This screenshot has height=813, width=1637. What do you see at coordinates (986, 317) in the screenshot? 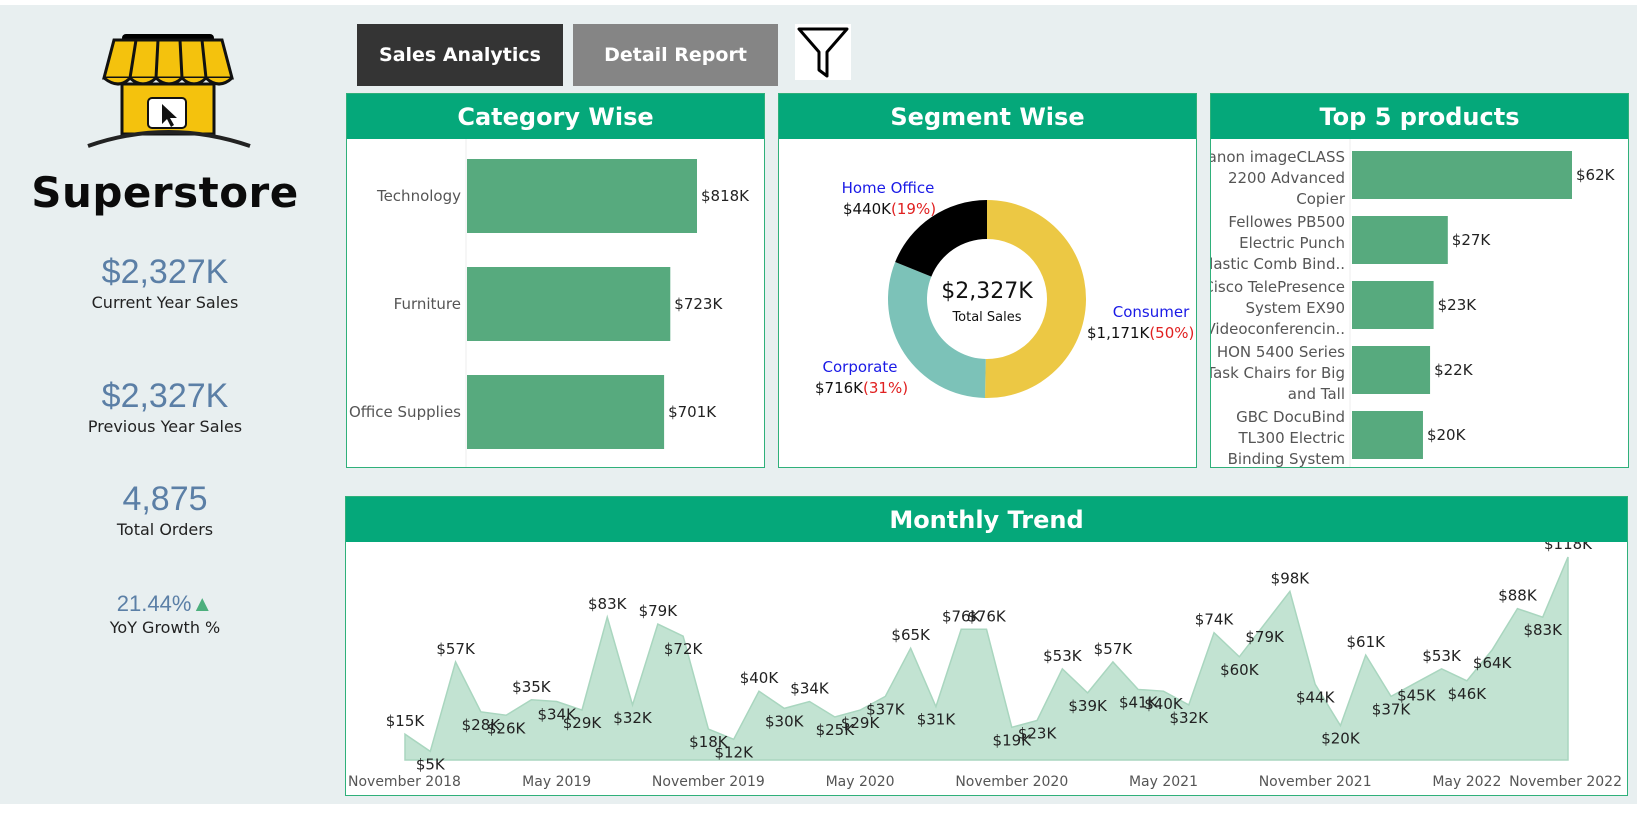
I see `donut-center-label: Total Sales` at bounding box center [986, 317].